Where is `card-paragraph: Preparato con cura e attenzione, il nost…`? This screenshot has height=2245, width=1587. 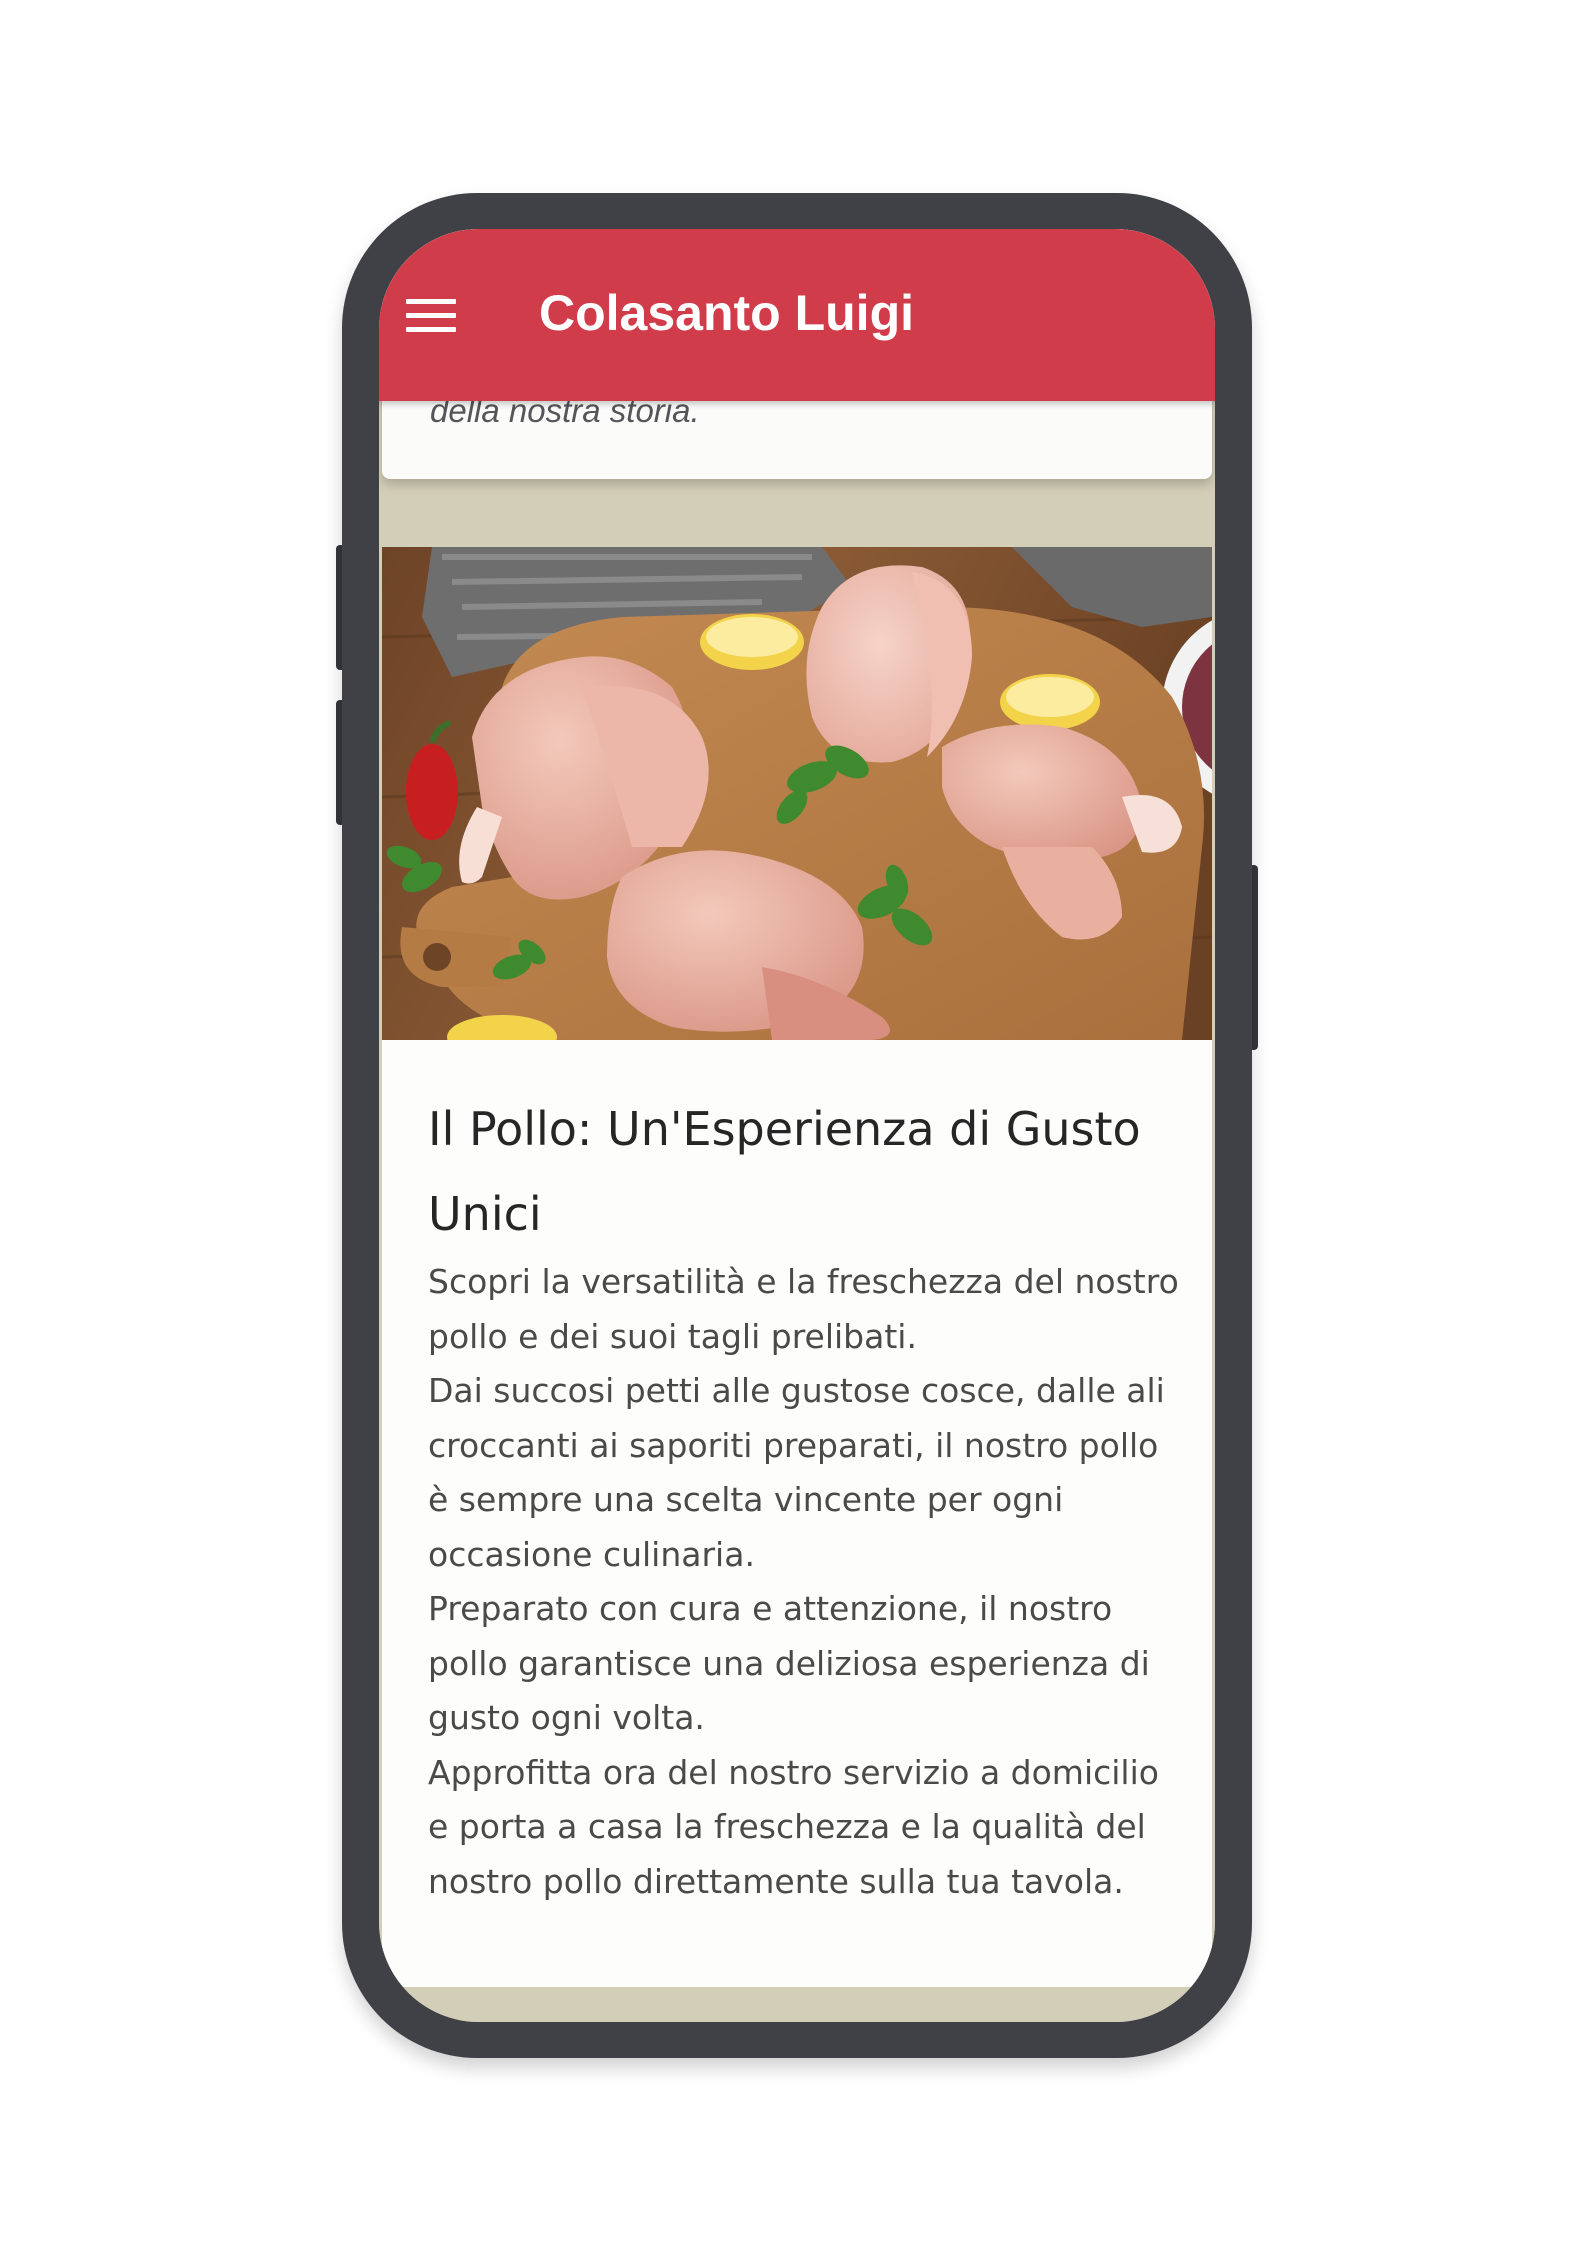
card-paragraph: Preparato con cura e attenzione, il nost… is located at coordinates (789, 1663).